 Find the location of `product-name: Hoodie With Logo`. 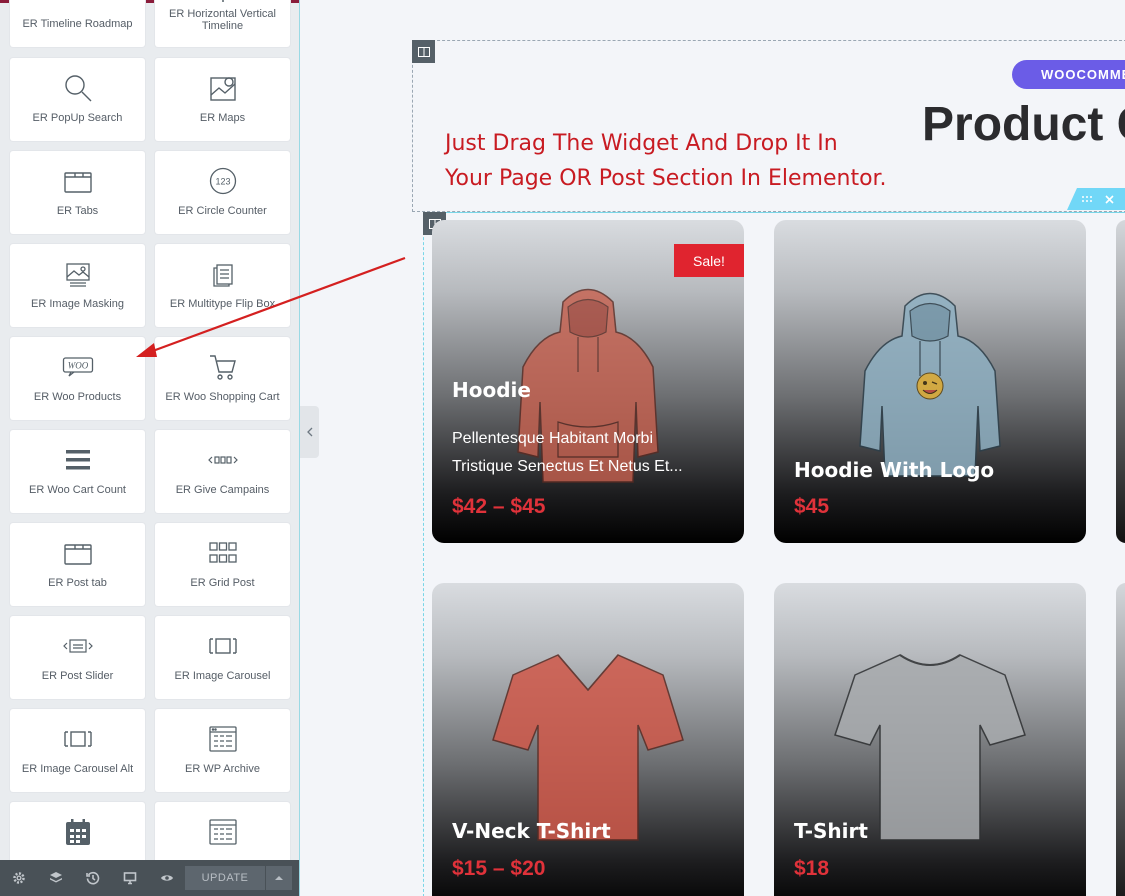

product-name: Hoodie With Logo is located at coordinates (894, 470).